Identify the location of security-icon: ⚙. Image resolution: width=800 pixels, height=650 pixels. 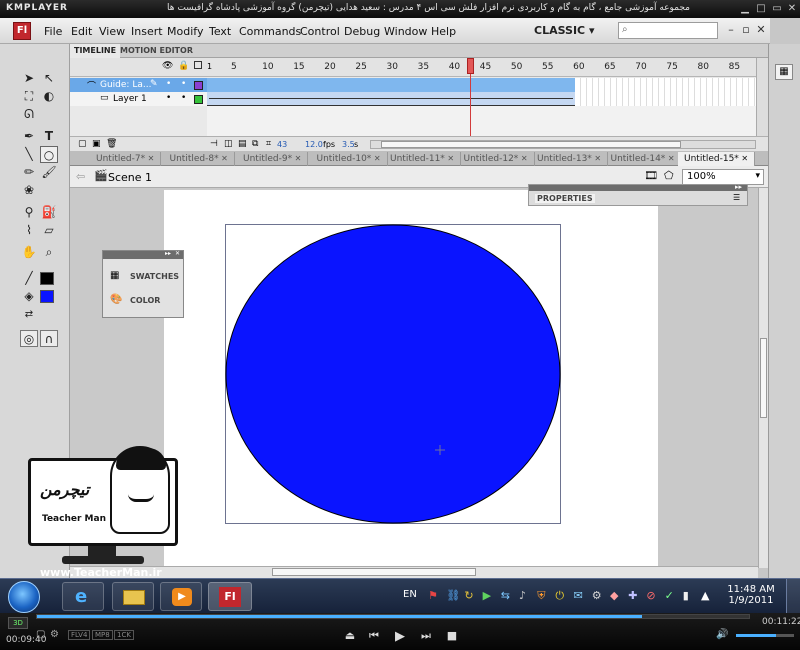
(597, 595).